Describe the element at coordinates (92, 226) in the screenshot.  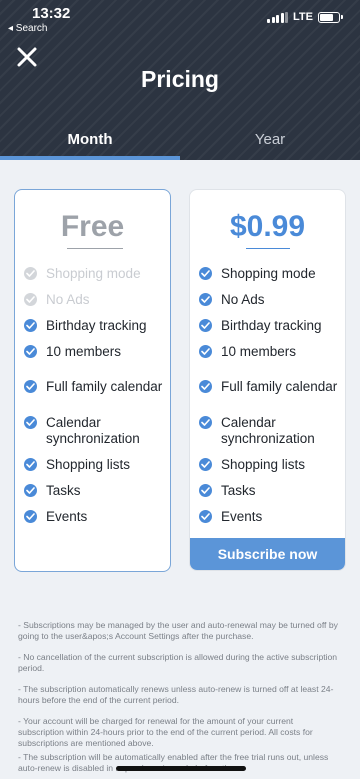
I see `free-plan-price: Free` at that location.